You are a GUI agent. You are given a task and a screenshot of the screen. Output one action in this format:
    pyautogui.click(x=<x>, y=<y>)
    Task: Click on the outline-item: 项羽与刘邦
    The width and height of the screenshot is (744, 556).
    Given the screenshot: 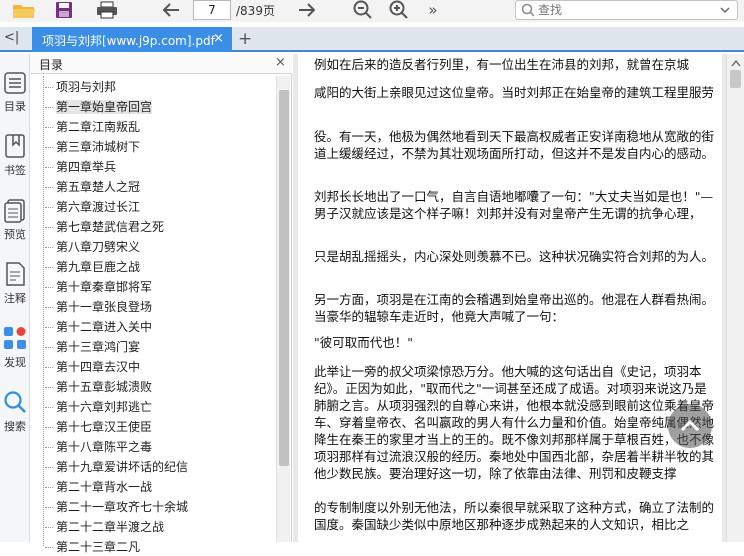 What is the action you would take?
    pyautogui.click(x=80, y=87)
    